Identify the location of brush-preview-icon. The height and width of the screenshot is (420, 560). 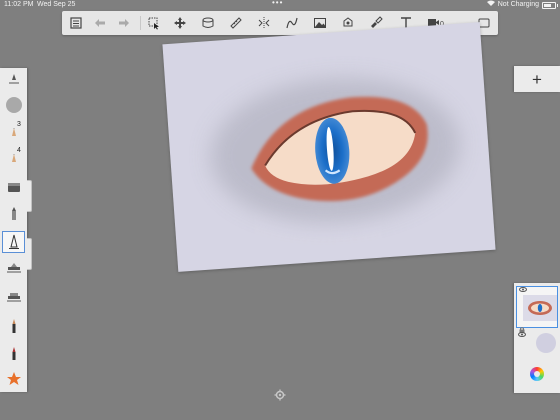
(13, 105).